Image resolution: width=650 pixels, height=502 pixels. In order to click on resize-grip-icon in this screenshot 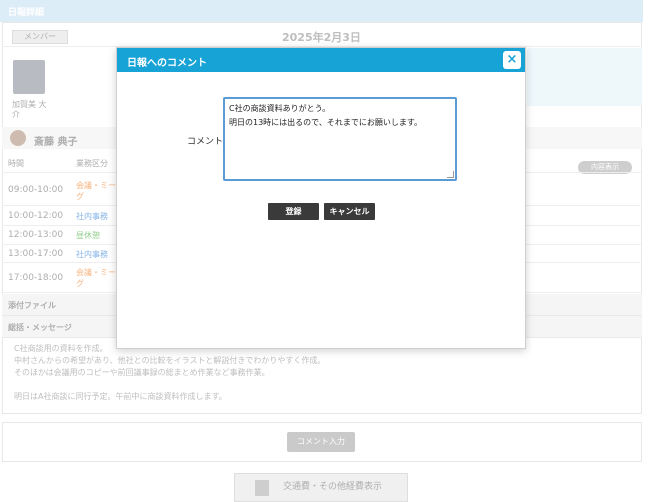, I will do `click(450, 174)`.